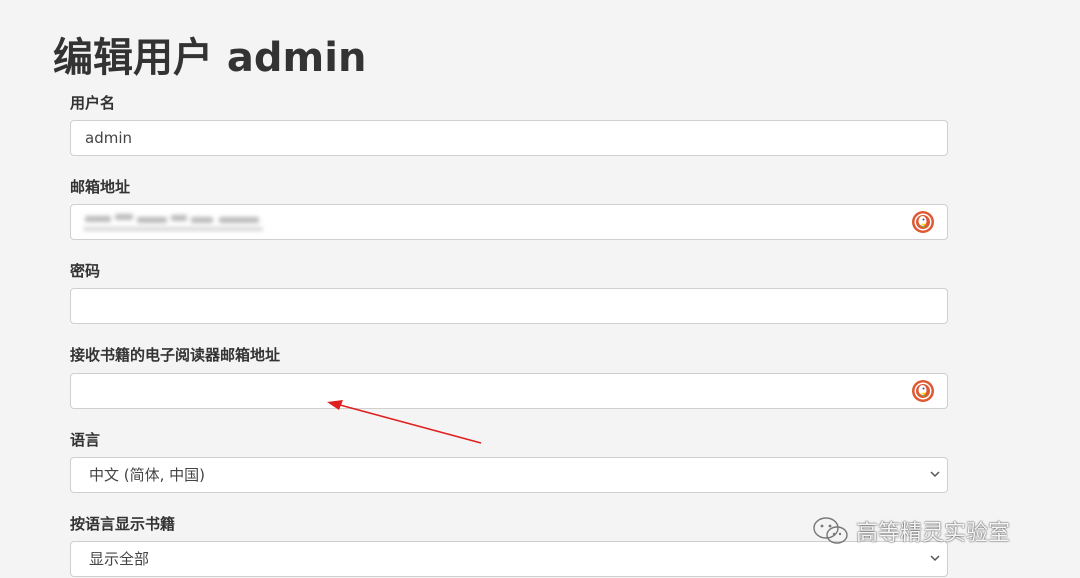 The height and width of the screenshot is (578, 1080). Describe the element at coordinates (93, 103) in the screenshot. I see `username-label: 用户名` at that location.